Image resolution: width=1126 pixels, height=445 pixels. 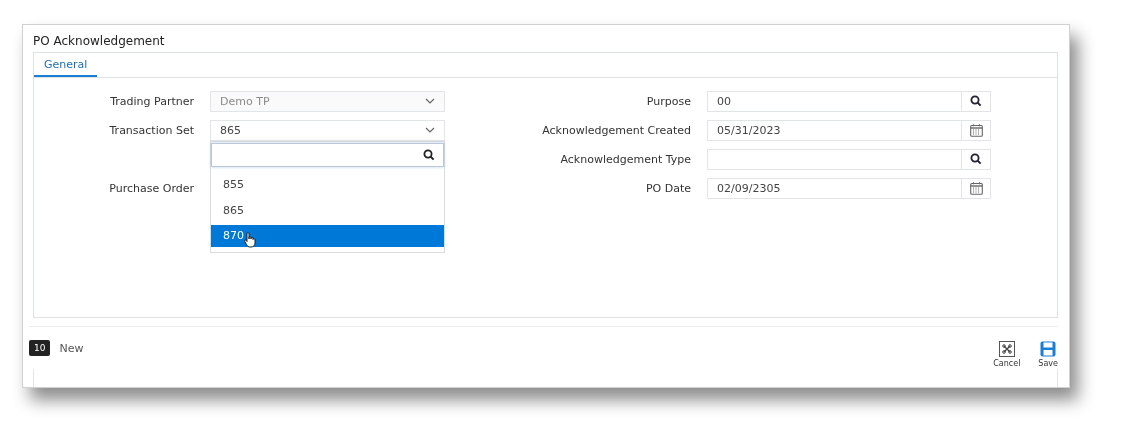 What do you see at coordinates (749, 130) in the screenshot?
I see `field-value: 05/31/2023` at bounding box center [749, 130].